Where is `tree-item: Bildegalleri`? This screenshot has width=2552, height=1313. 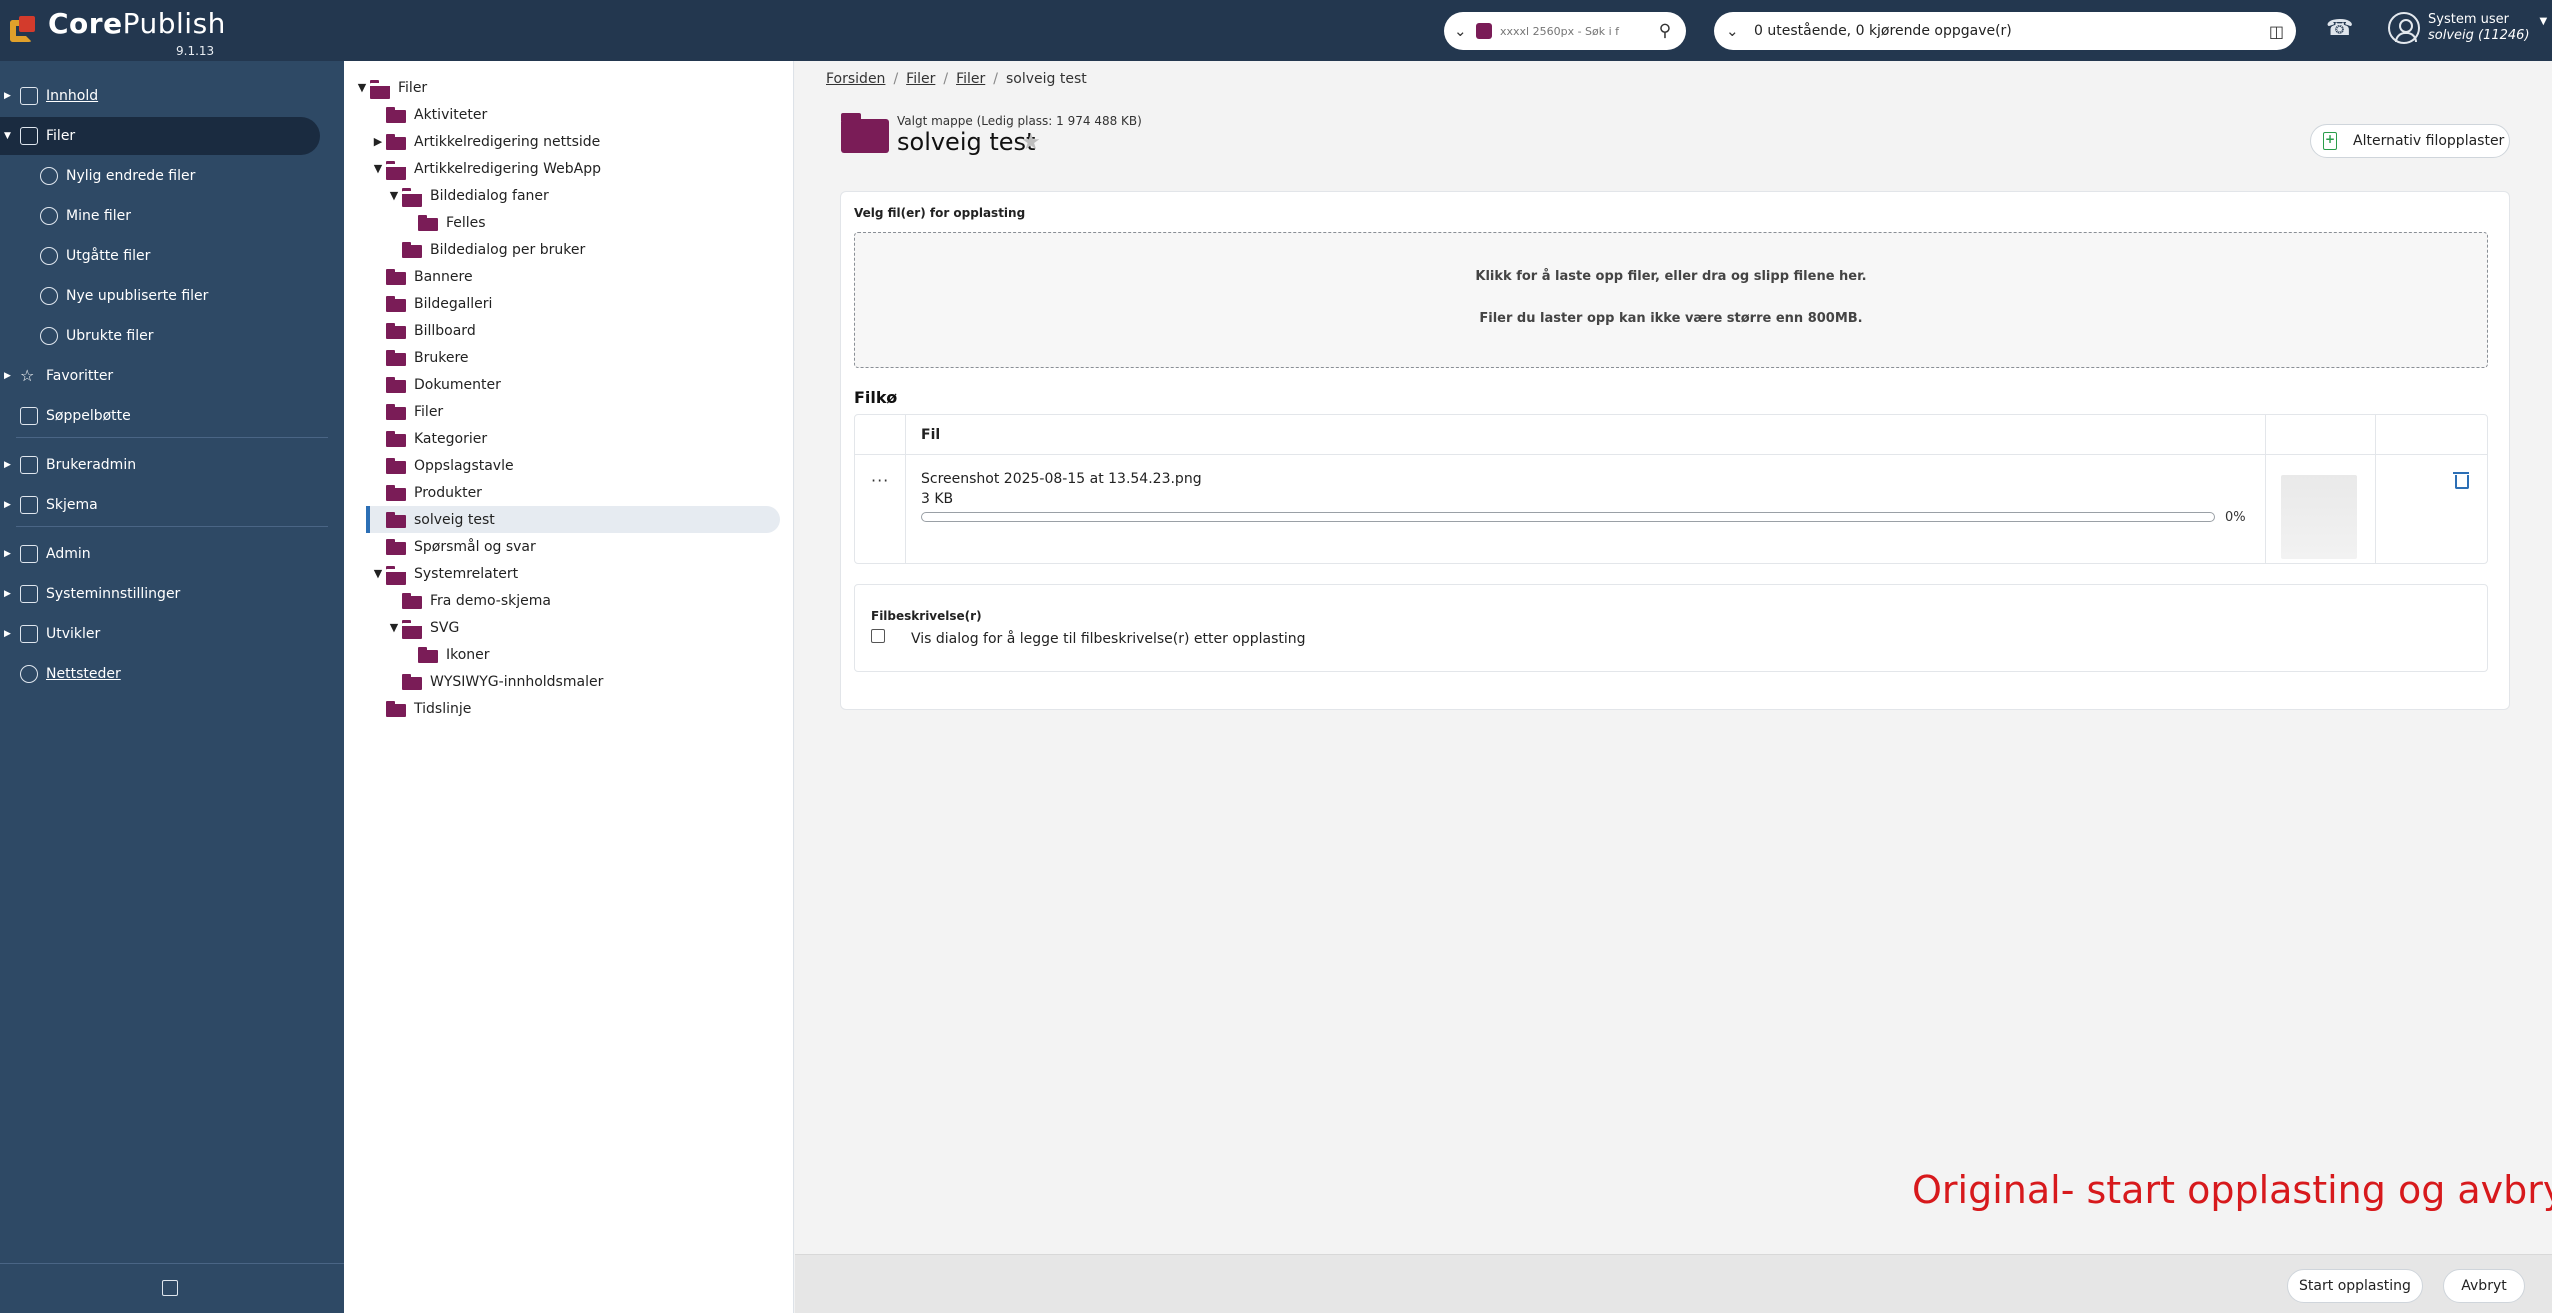
tree-item: Bildegalleri is located at coordinates (590, 303).